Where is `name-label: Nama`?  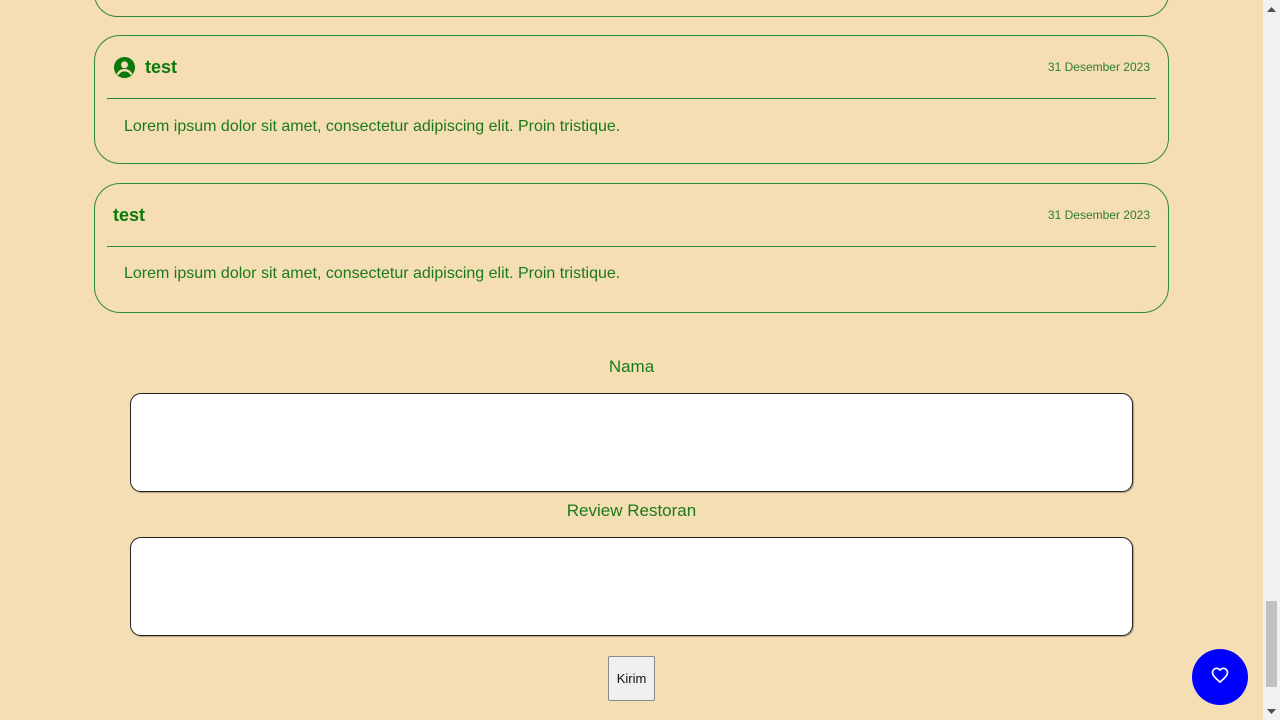 name-label: Nama is located at coordinates (631, 366).